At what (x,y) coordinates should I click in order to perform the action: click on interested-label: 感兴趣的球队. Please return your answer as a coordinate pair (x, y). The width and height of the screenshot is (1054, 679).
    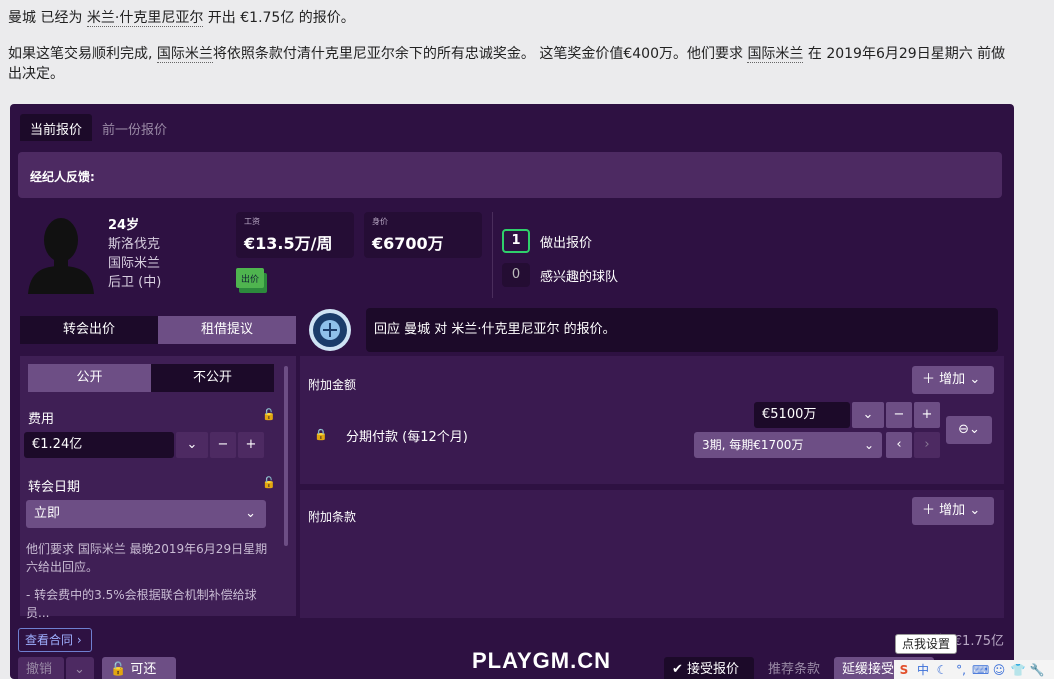
    Looking at the image, I should click on (579, 277).